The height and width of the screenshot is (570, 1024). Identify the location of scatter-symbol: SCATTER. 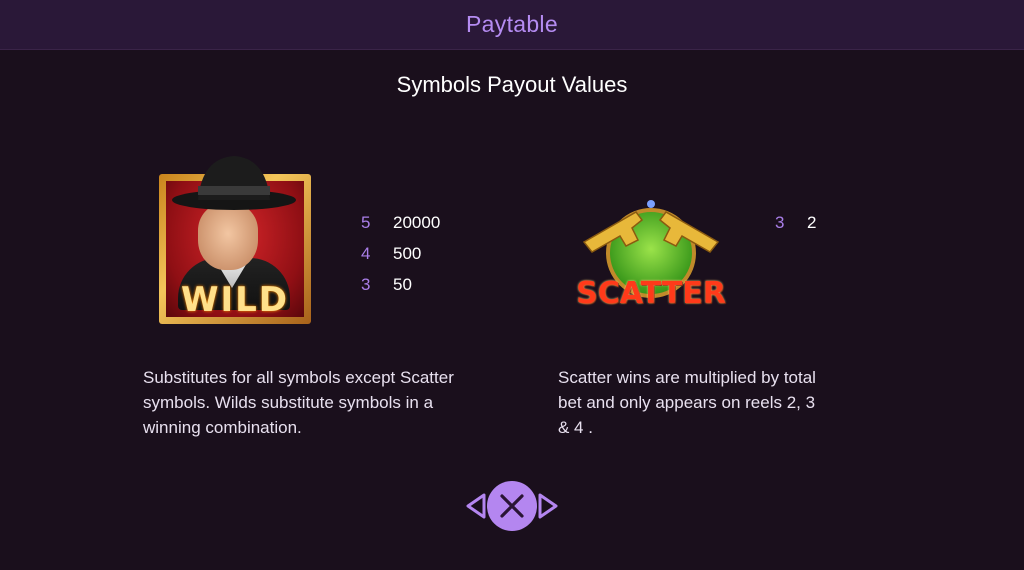
(651, 255).